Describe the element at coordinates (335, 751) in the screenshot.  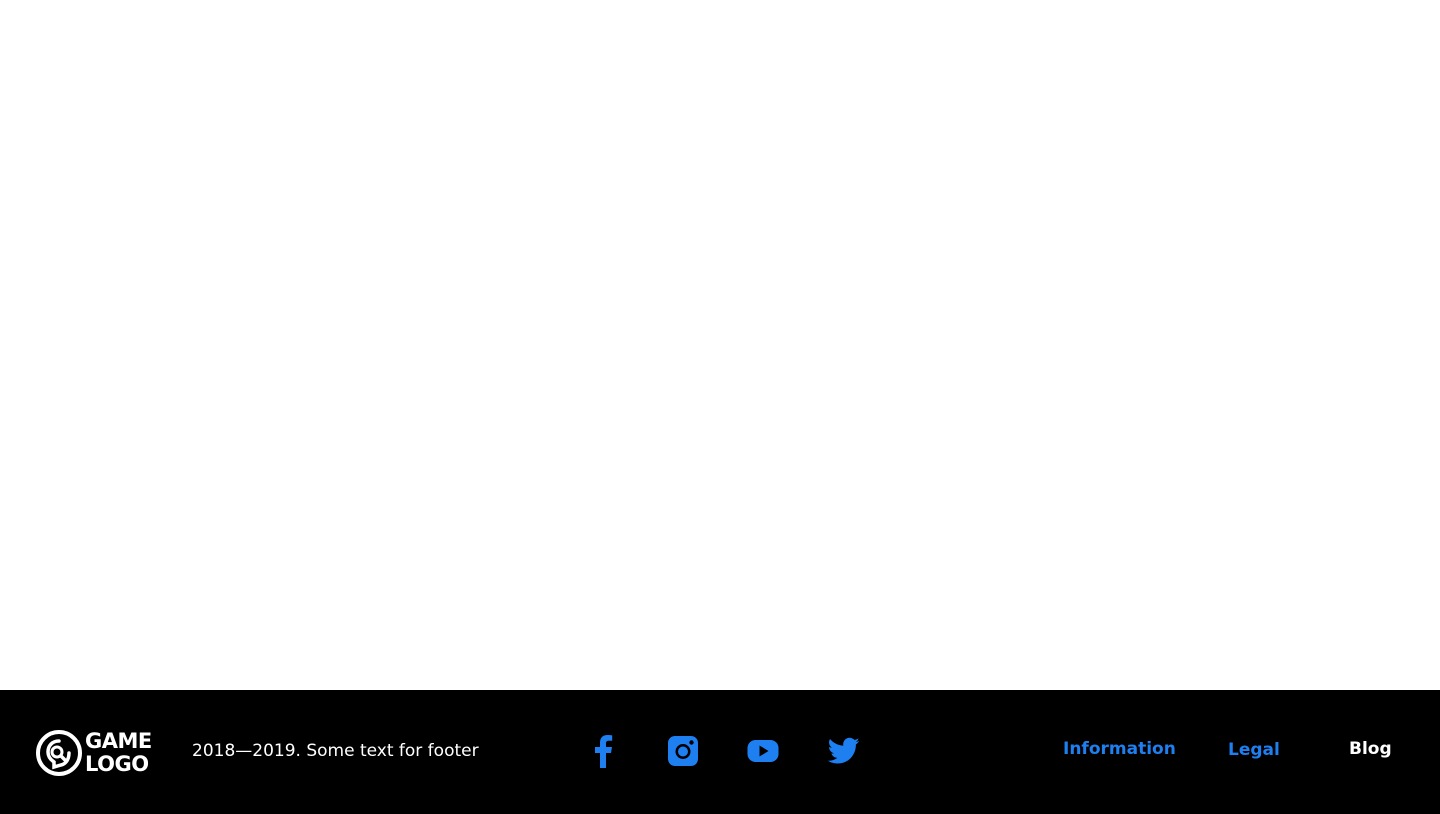
I see `footer-copyright-text: 2018—2019. Some text for footer` at that location.